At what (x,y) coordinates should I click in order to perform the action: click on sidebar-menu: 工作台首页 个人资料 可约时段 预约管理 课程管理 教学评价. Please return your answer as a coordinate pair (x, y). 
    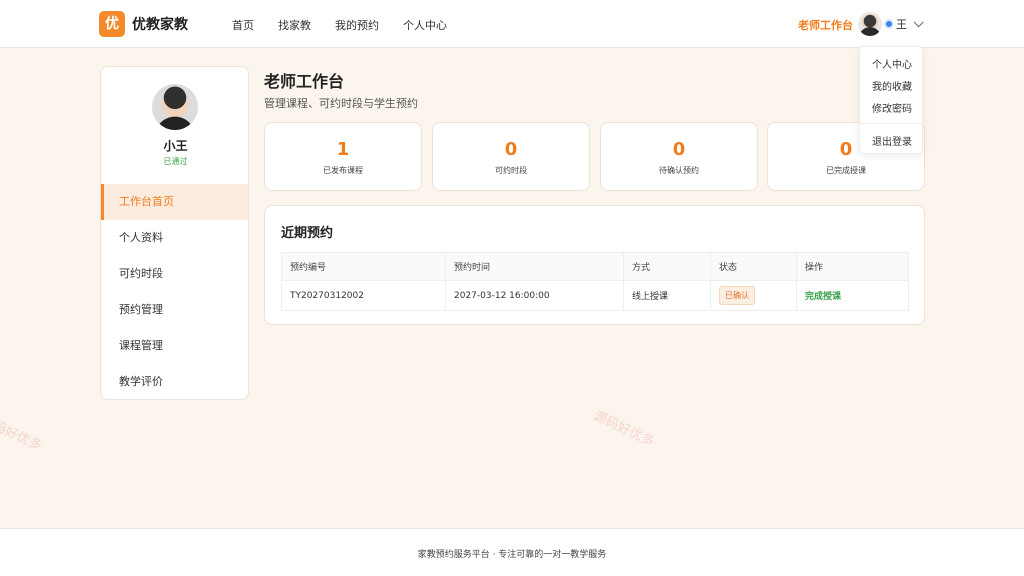
    Looking at the image, I should click on (174, 291).